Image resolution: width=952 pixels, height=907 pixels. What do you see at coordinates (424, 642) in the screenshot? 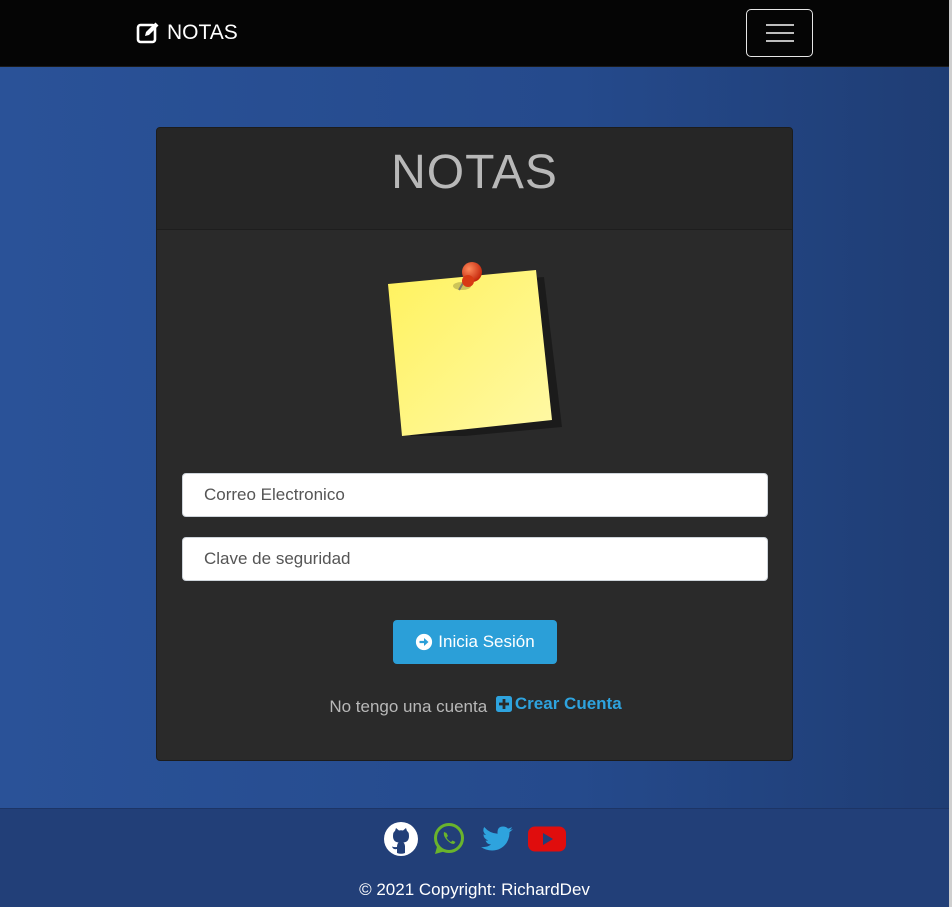
I see `arrow-circle-right-icon` at bounding box center [424, 642].